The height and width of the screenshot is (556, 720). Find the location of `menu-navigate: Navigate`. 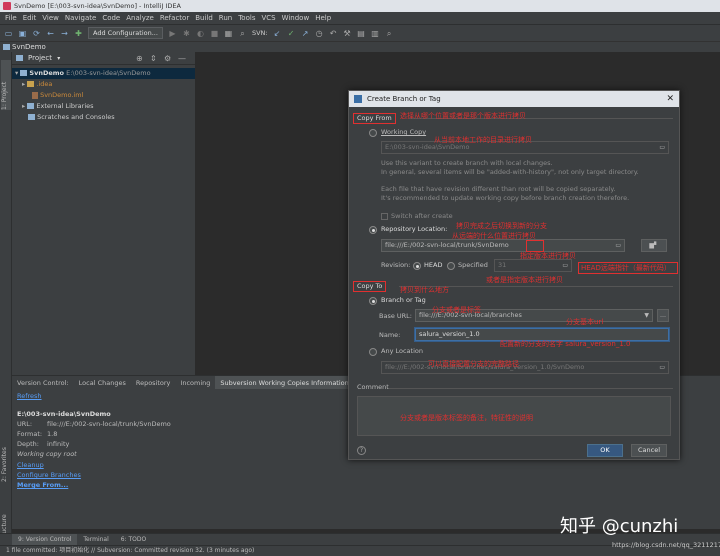

menu-navigate: Navigate is located at coordinates (80, 18).